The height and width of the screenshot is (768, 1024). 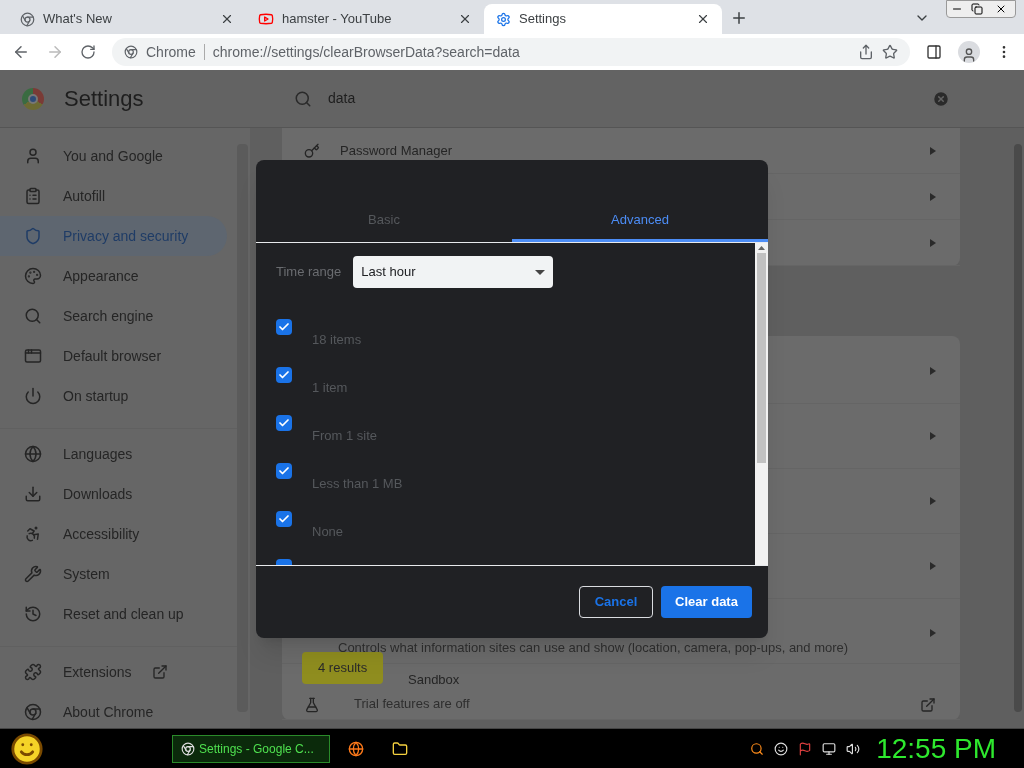 I want to click on sidebar-item: System, so click(x=113, y=574).